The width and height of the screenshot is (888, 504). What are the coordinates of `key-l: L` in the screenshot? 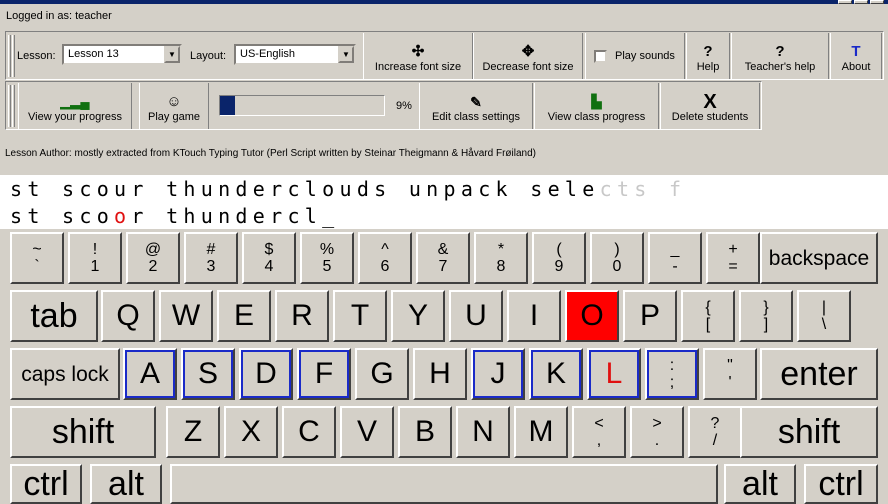 It's located at (614, 374).